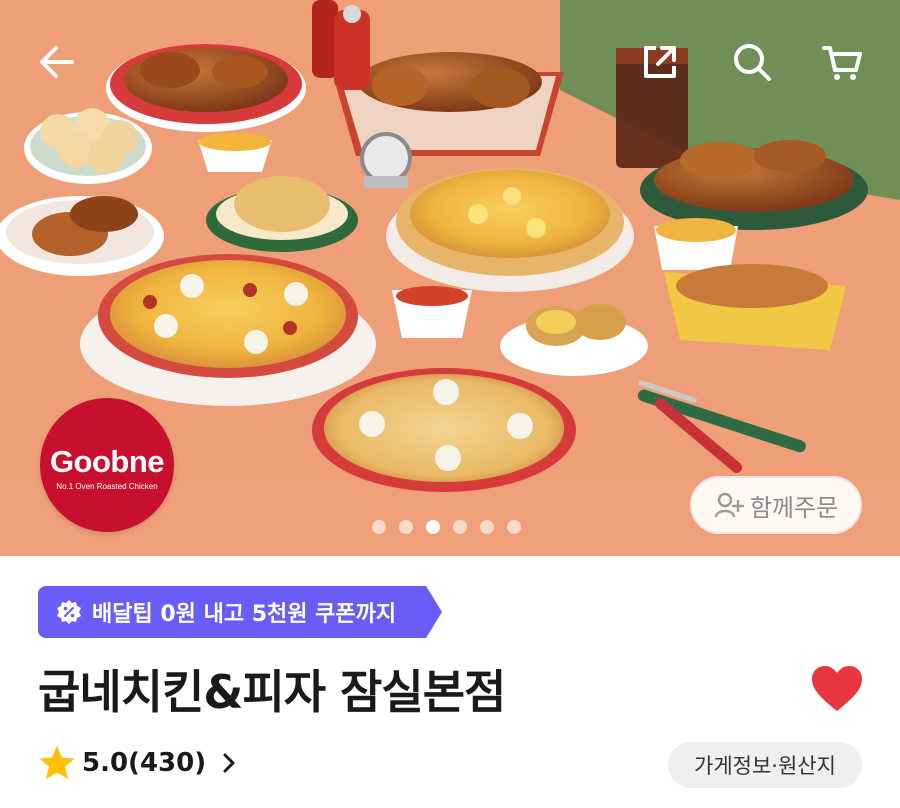 This screenshot has width=900, height=808. What do you see at coordinates (69, 612) in the screenshot?
I see `coupon-percent-icon` at bounding box center [69, 612].